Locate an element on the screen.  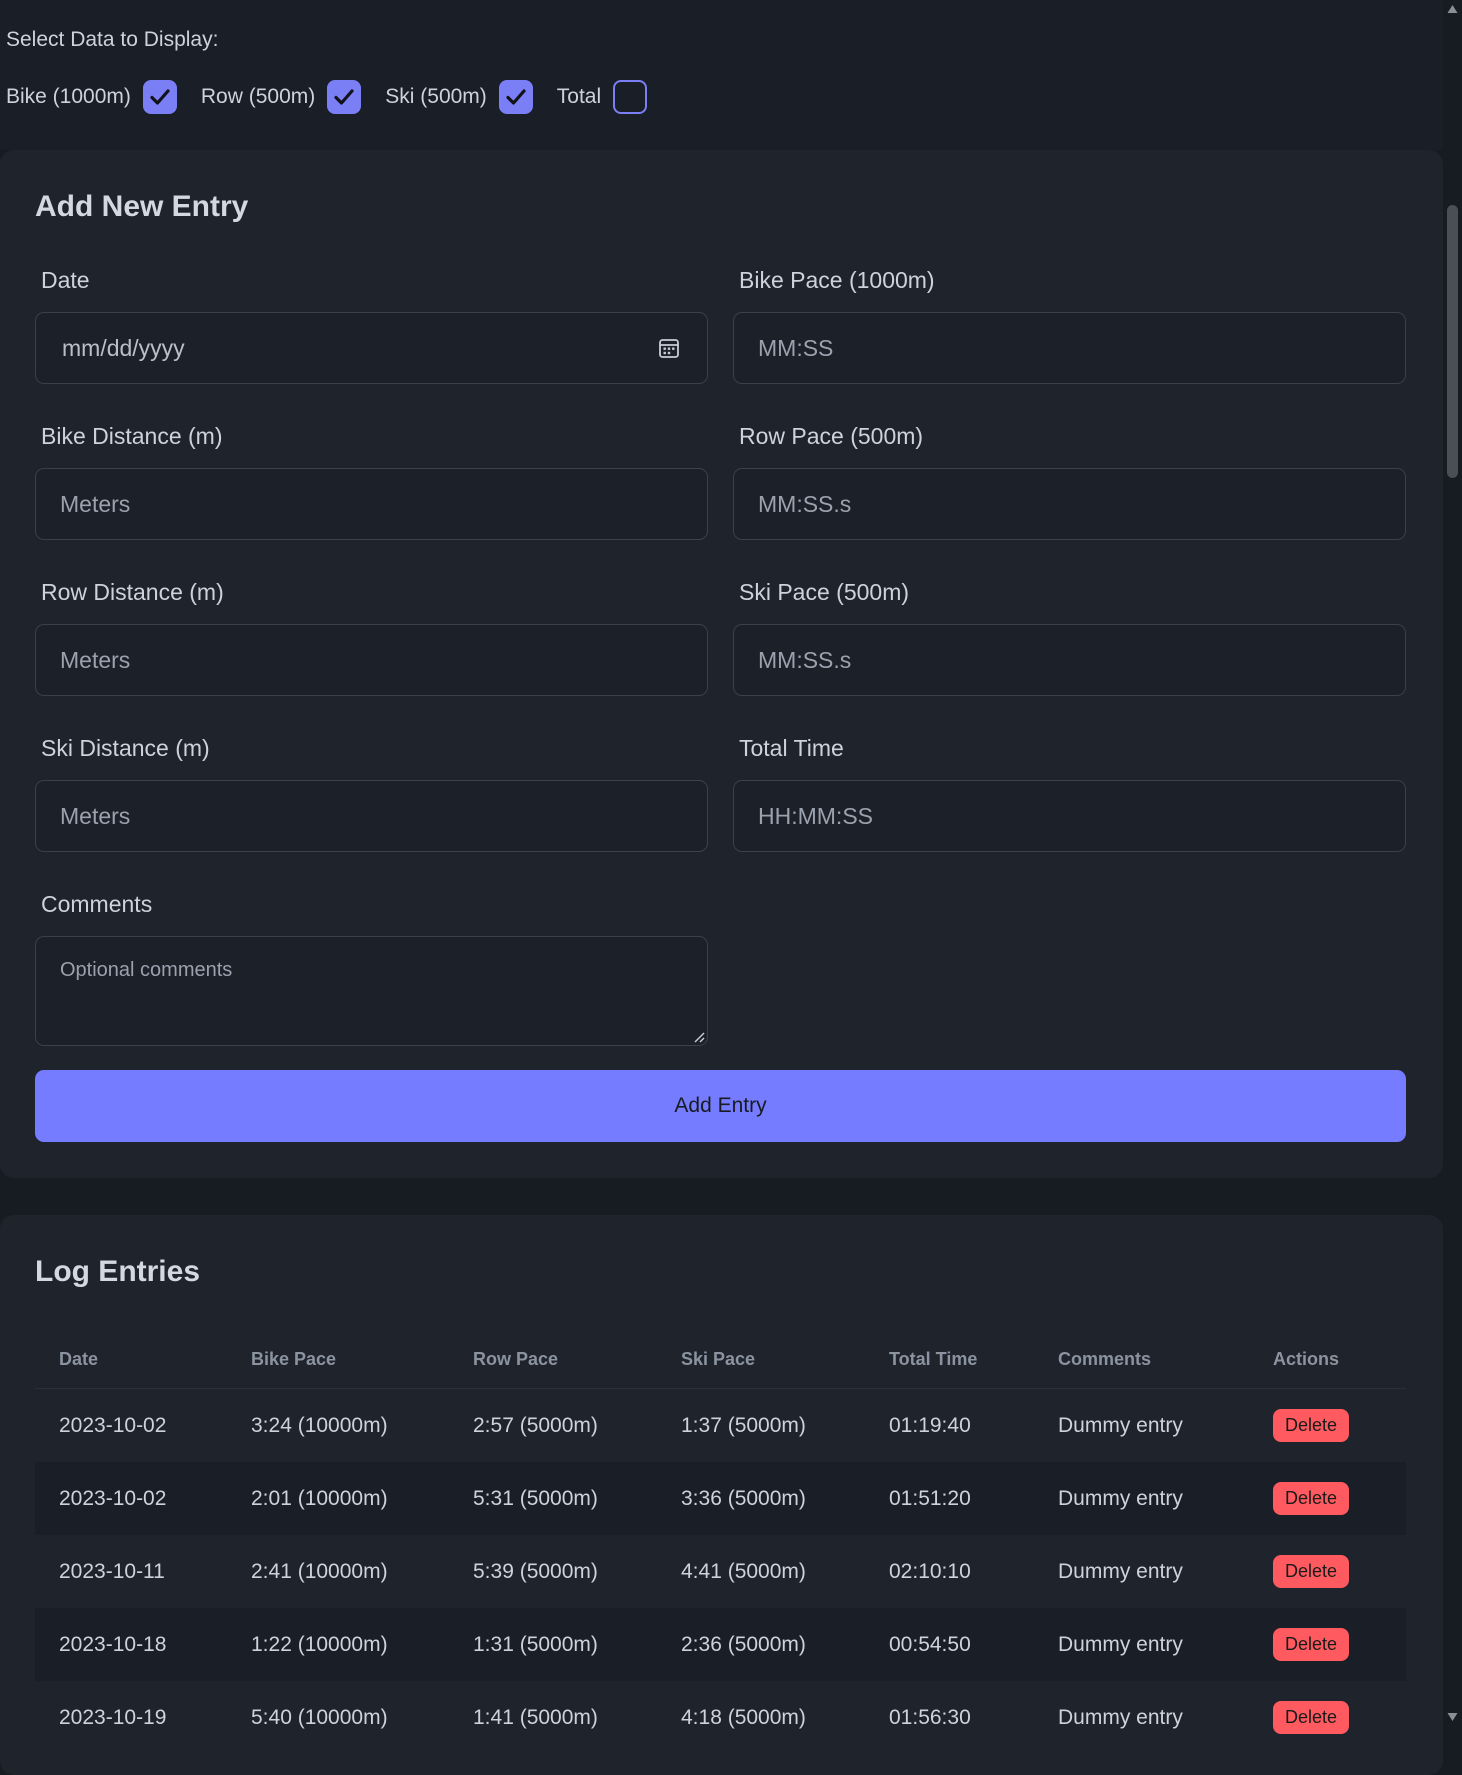
column-header-bike-pace: Bike Pace is located at coordinates (338, 1359).